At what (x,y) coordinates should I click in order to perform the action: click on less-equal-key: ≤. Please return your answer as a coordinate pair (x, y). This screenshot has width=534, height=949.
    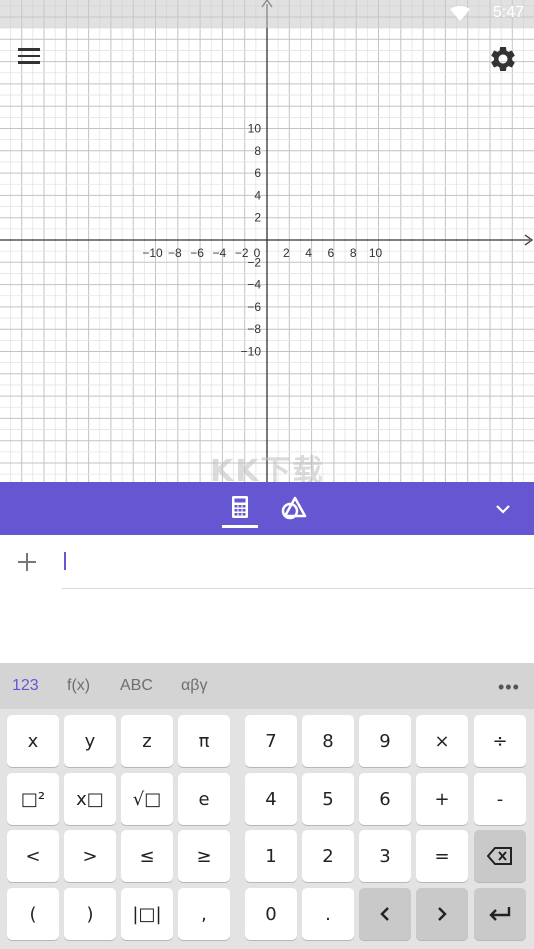
    Looking at the image, I should click on (147, 856).